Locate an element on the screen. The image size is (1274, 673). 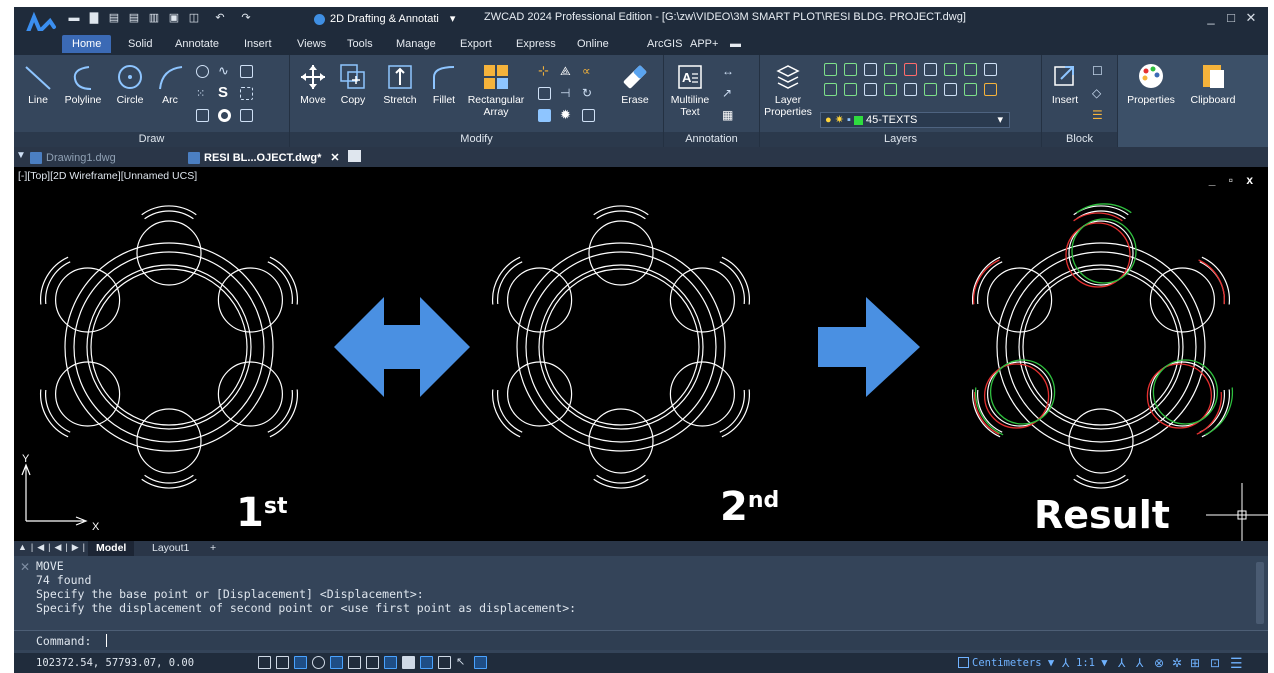
table-icon: ▦ is located at coordinates (728, 115).